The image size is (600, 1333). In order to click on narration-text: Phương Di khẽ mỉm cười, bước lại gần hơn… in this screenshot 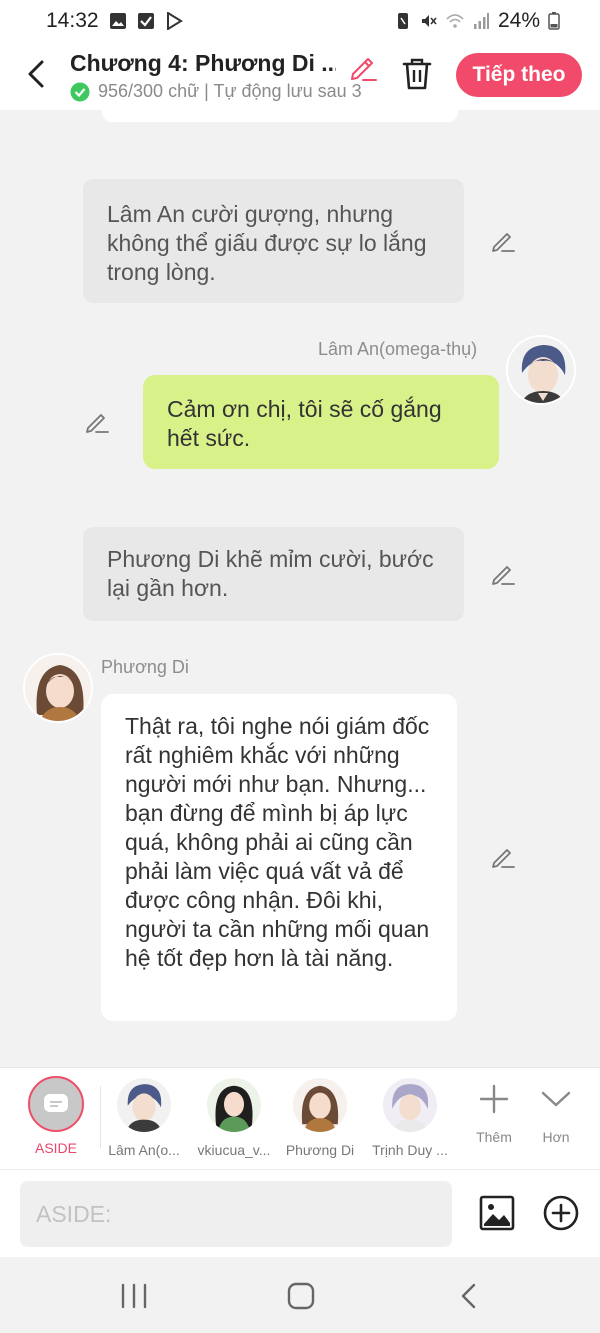, I will do `click(270, 573)`.